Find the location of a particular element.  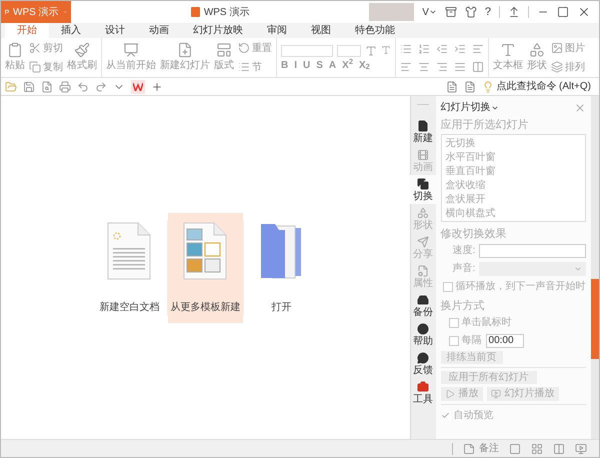

section-button: 节 is located at coordinates (255, 67).